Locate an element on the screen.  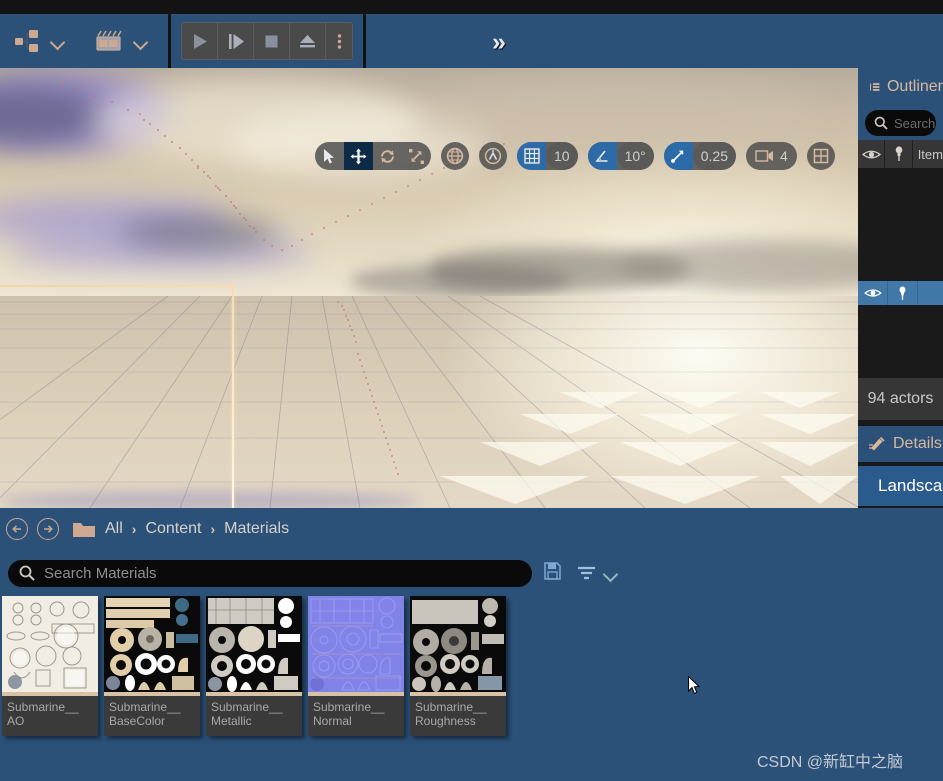
outliner-selected-row is located at coordinates (900, 293).